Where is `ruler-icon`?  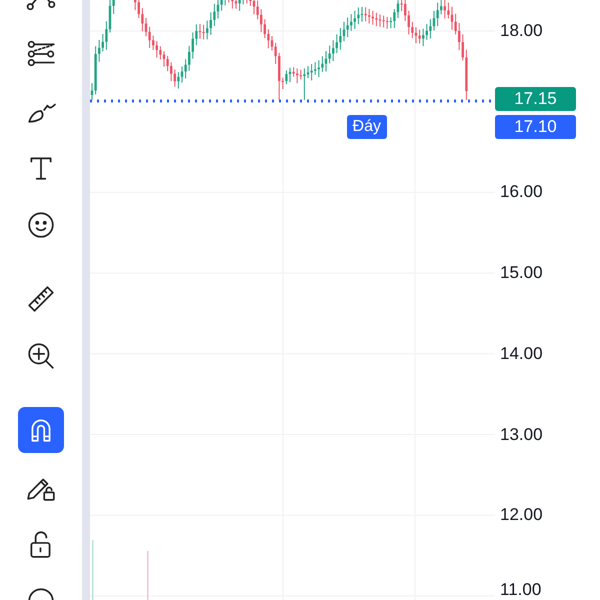 ruler-icon is located at coordinates (41, 299).